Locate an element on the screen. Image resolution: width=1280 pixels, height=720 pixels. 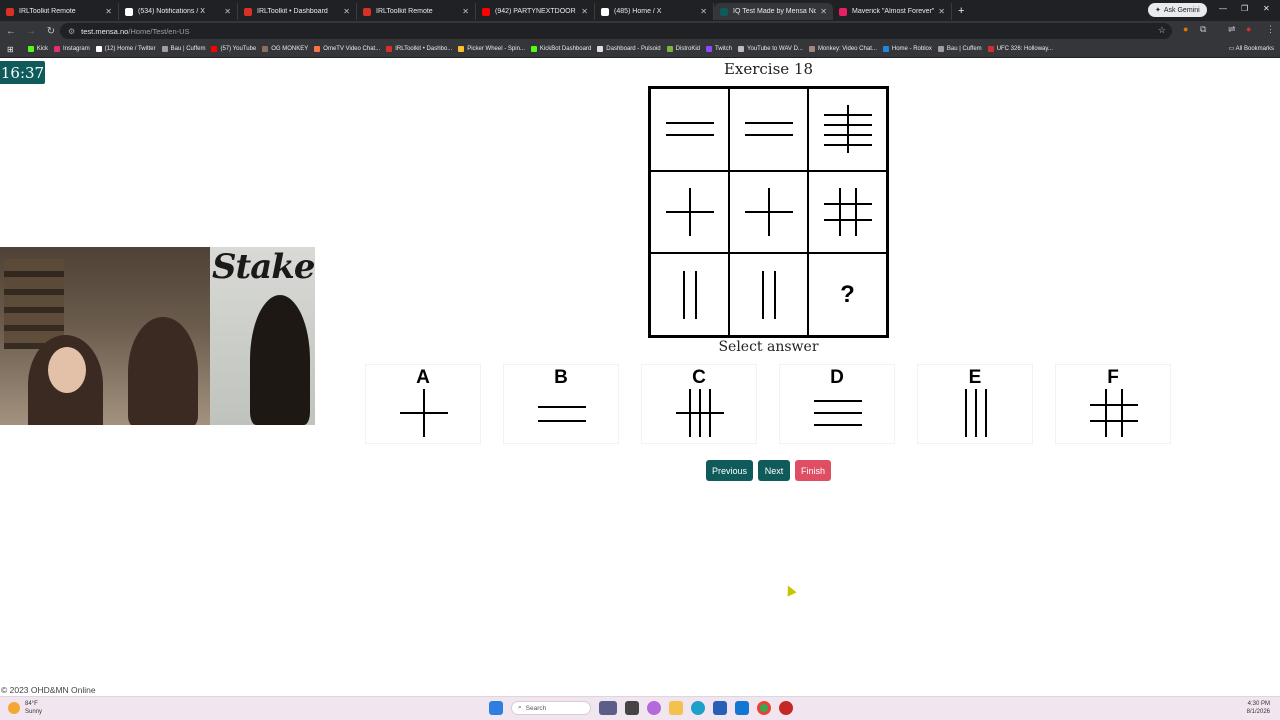
browser-tab: IRLToolkit • Dashboard ✕ is located at coordinates (297, 11).